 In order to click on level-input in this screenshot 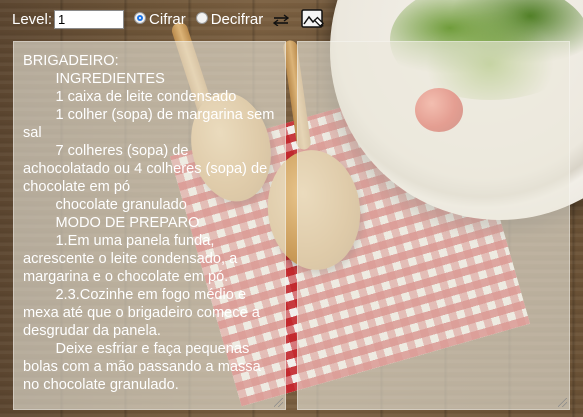, I will do `click(89, 19)`.